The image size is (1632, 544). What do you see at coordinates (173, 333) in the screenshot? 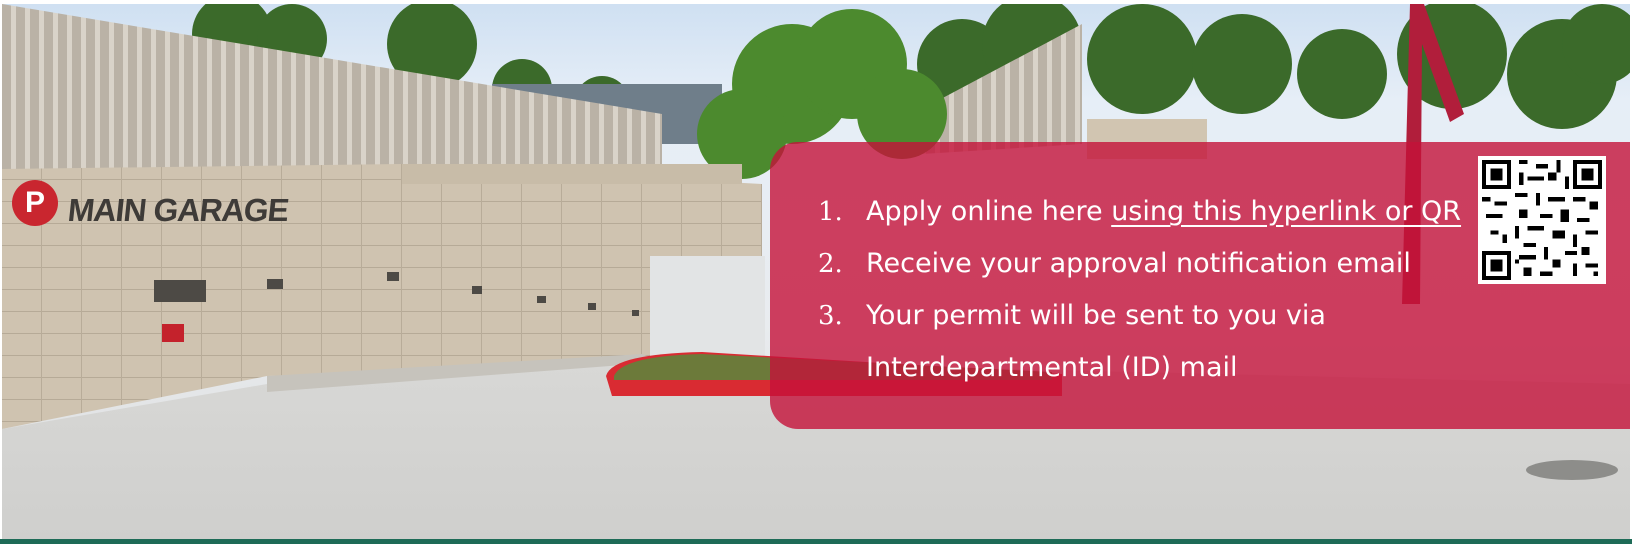
I see `small-sign` at bounding box center [173, 333].